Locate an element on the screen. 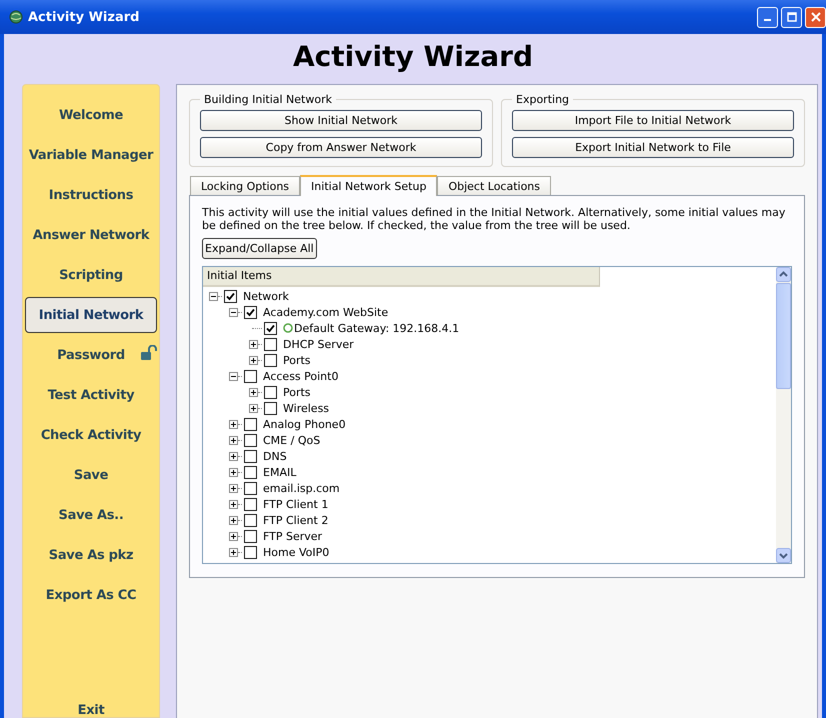 Image resolution: width=826 pixels, height=718 pixels. close-icon is located at coordinates (815, 17).